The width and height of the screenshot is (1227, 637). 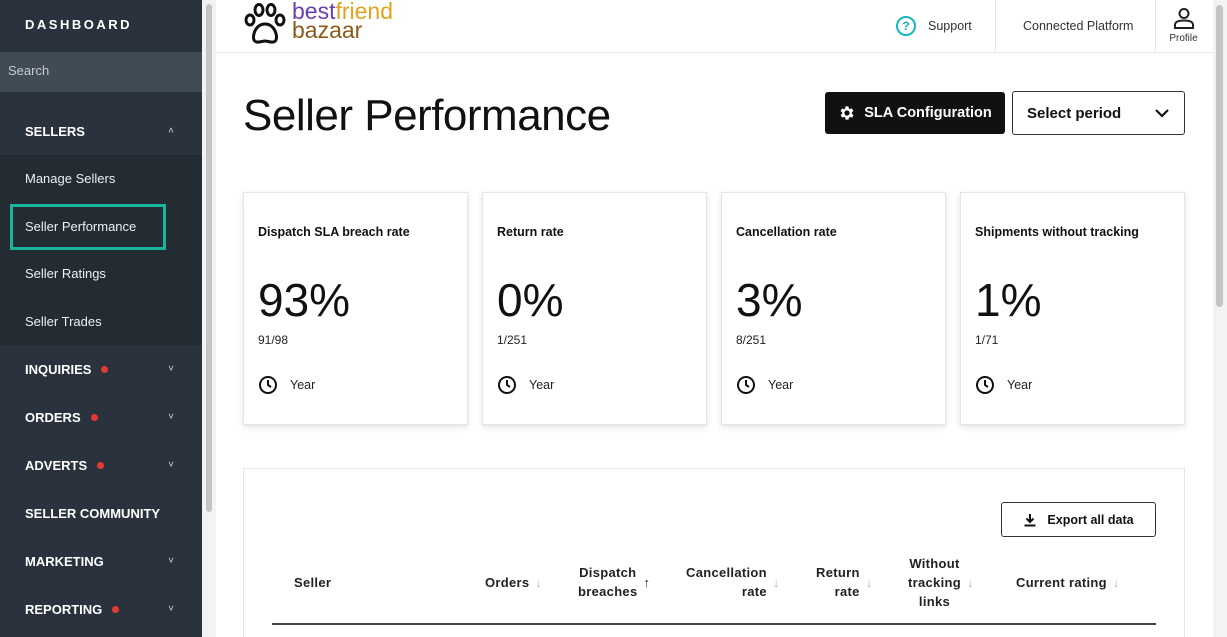 I want to click on column-header-dispatch-breaches: Dispatch breaches ↑, so click(x=614, y=582).